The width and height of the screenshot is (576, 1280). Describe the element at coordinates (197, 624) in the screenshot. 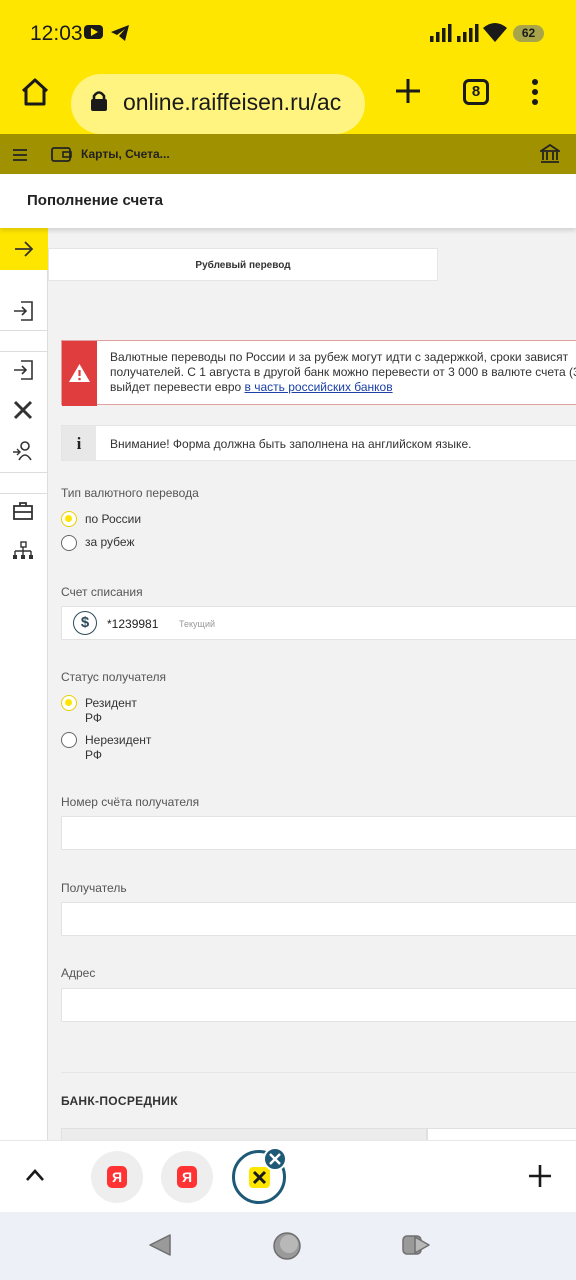

I see `account-type: Текущий` at that location.